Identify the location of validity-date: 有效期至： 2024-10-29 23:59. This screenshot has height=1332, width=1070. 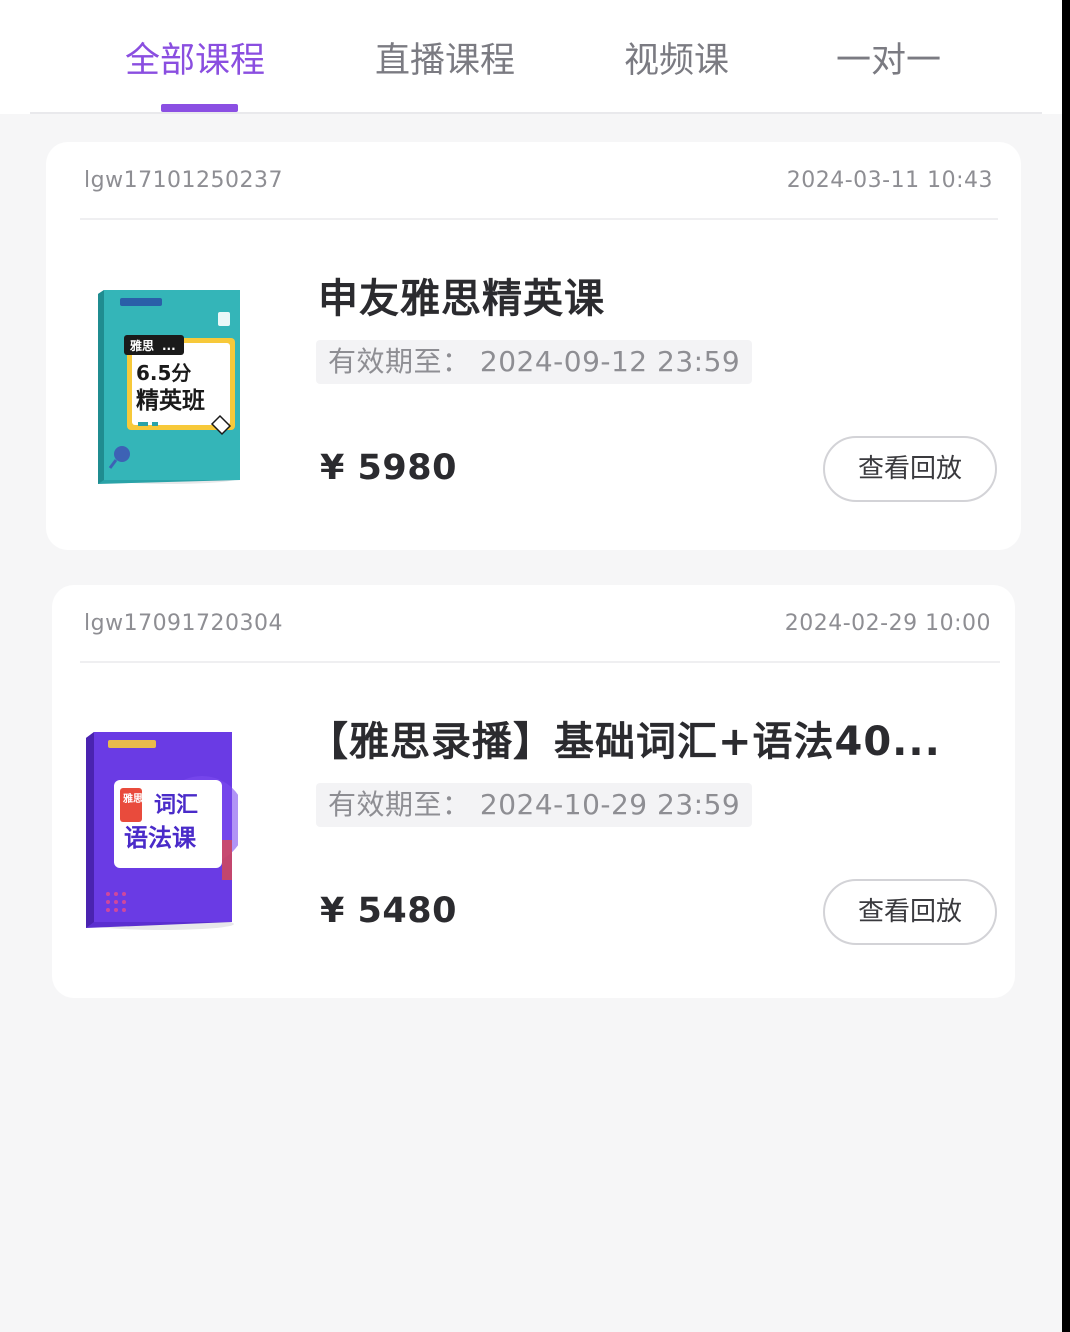
(534, 805).